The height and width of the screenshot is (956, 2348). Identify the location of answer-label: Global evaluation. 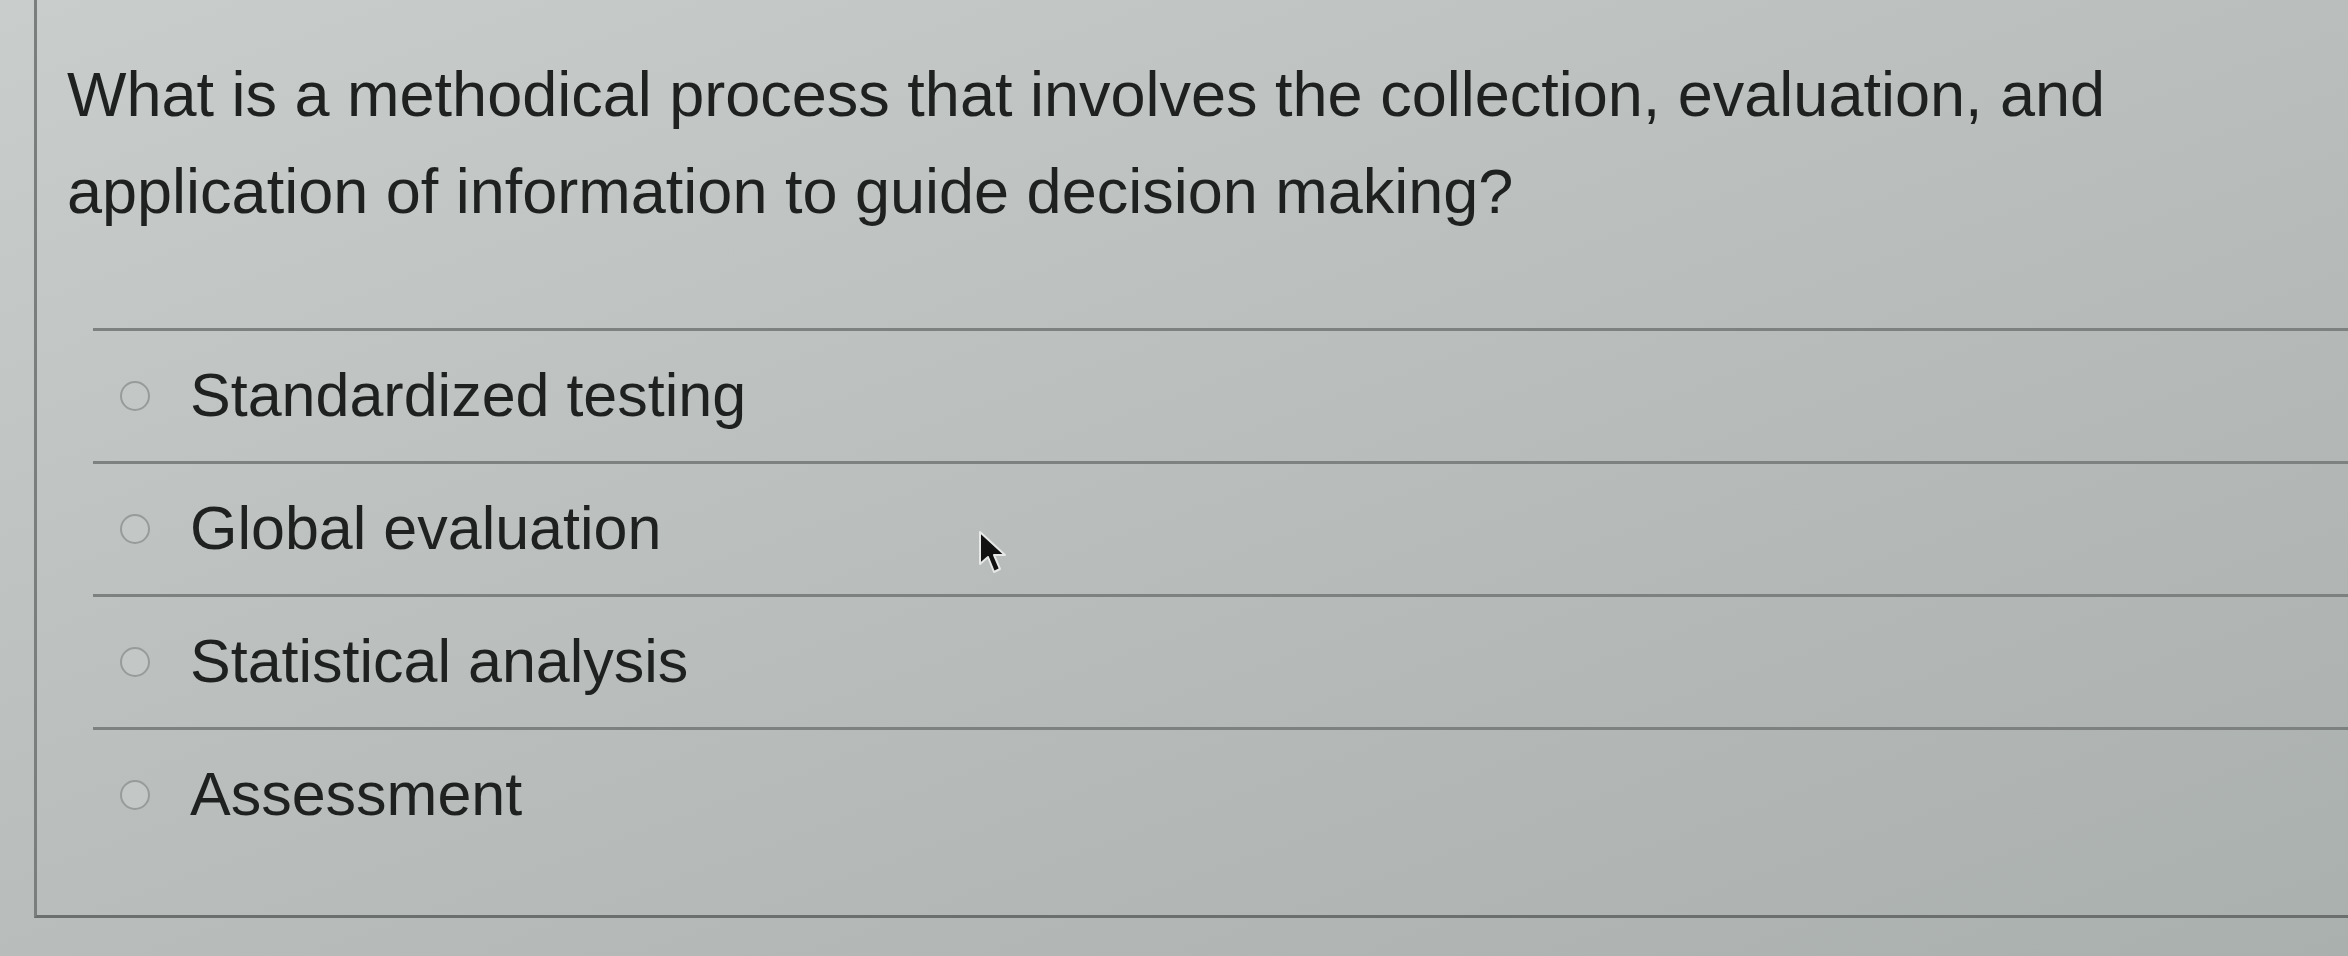
(426, 529).